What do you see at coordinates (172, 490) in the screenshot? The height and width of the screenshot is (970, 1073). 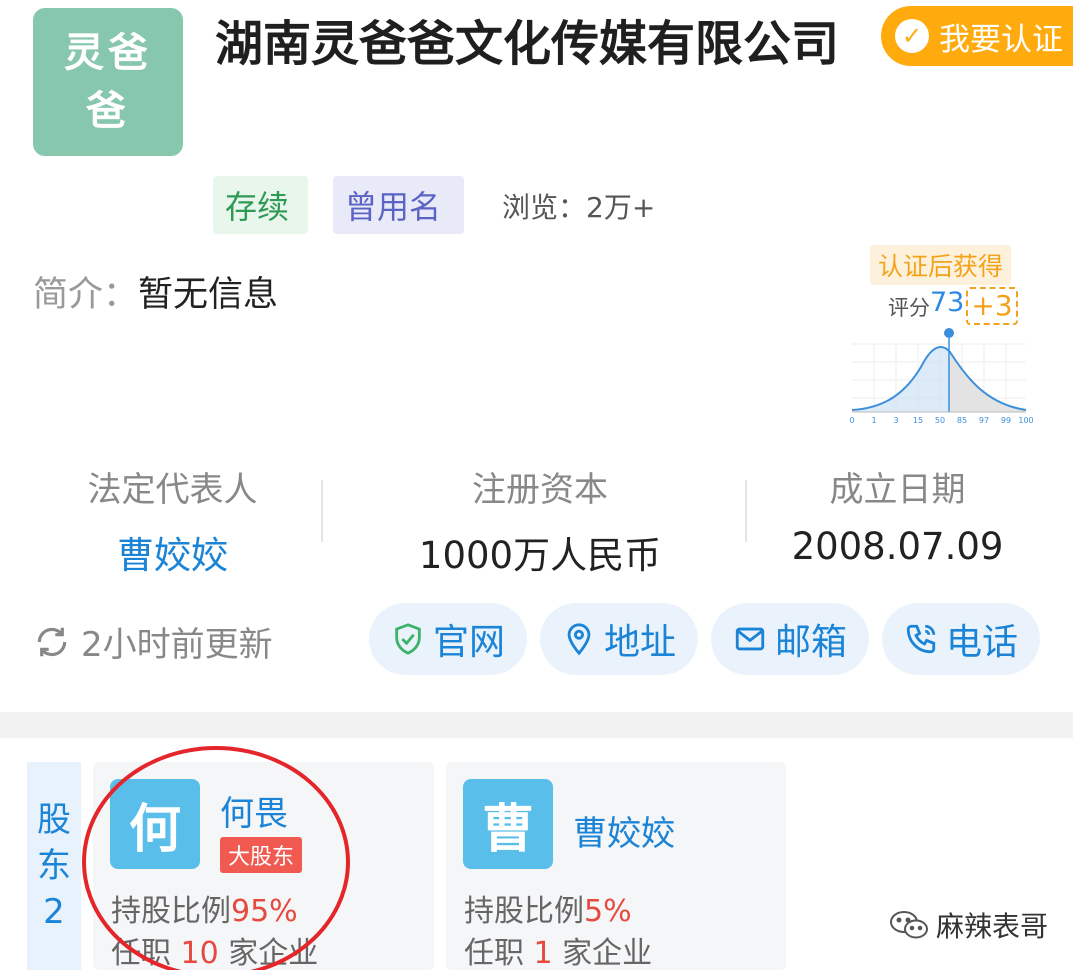 I see `stat-label: 法定代表人` at bounding box center [172, 490].